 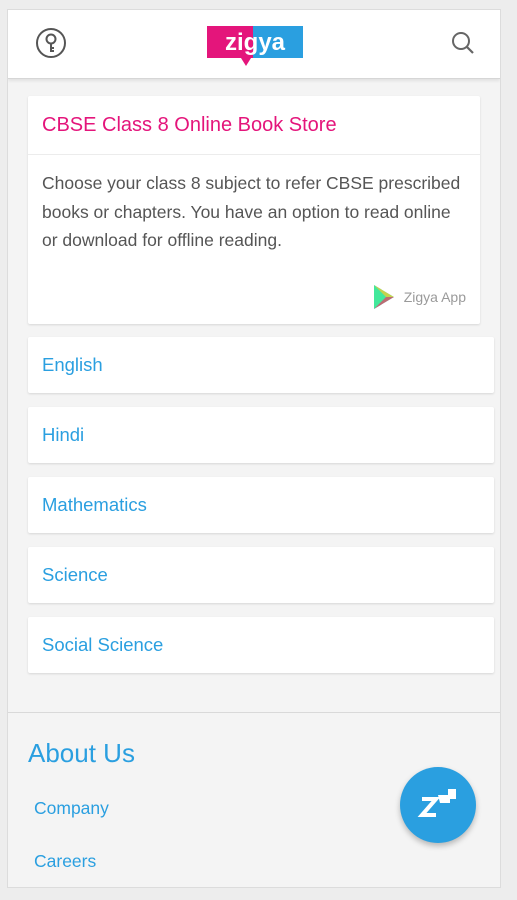 What do you see at coordinates (81, 753) in the screenshot?
I see `about-us-heading: About Us` at bounding box center [81, 753].